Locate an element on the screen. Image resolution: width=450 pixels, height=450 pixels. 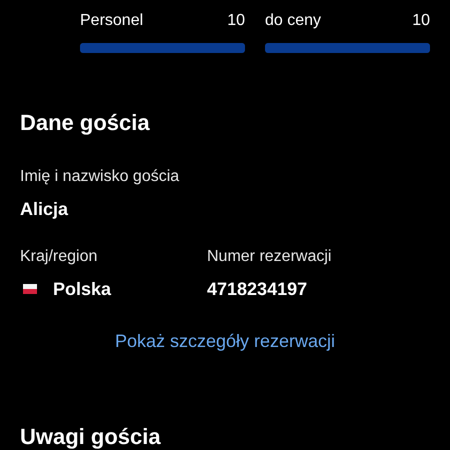
booking-number: 4718234197 is located at coordinates (257, 289).